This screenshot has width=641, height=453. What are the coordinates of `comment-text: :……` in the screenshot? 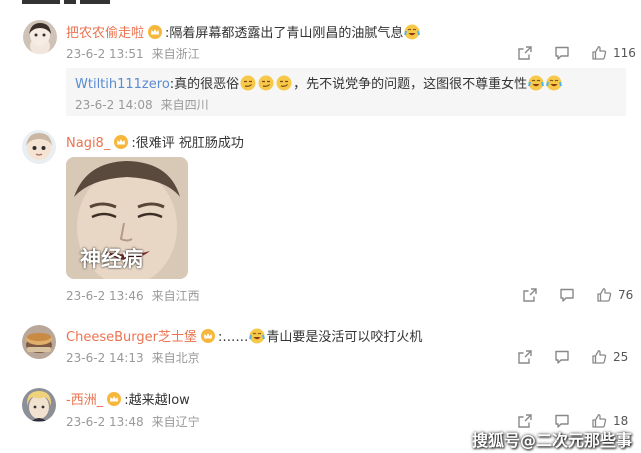 It's located at (233, 337).